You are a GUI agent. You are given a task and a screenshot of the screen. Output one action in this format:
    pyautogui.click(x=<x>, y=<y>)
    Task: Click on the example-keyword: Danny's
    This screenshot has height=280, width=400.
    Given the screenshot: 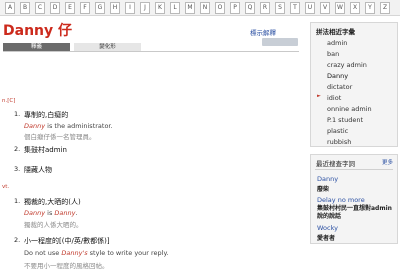 What is the action you would take?
    pyautogui.click(x=74, y=253)
    